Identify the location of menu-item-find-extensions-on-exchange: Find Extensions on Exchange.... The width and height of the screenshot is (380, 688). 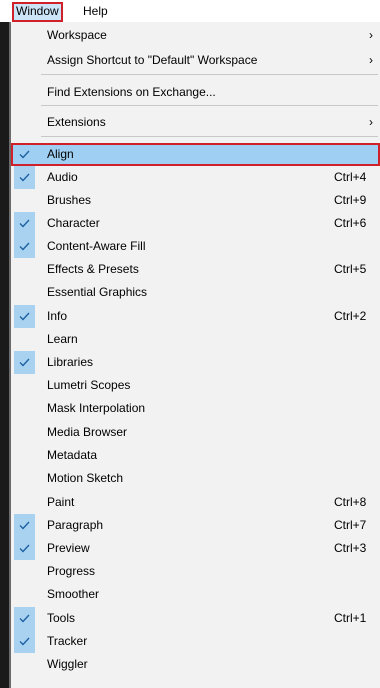
(195, 92).